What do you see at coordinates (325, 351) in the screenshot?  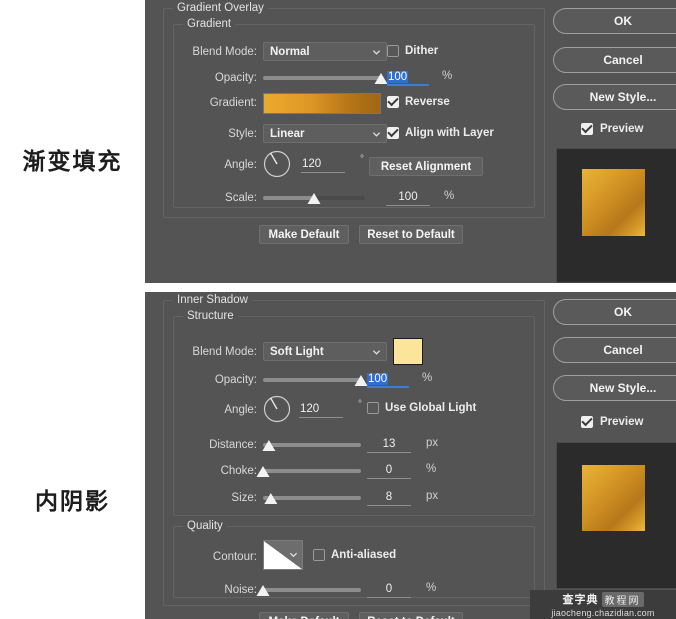 I see `is-blend-mode-select: Soft Light` at bounding box center [325, 351].